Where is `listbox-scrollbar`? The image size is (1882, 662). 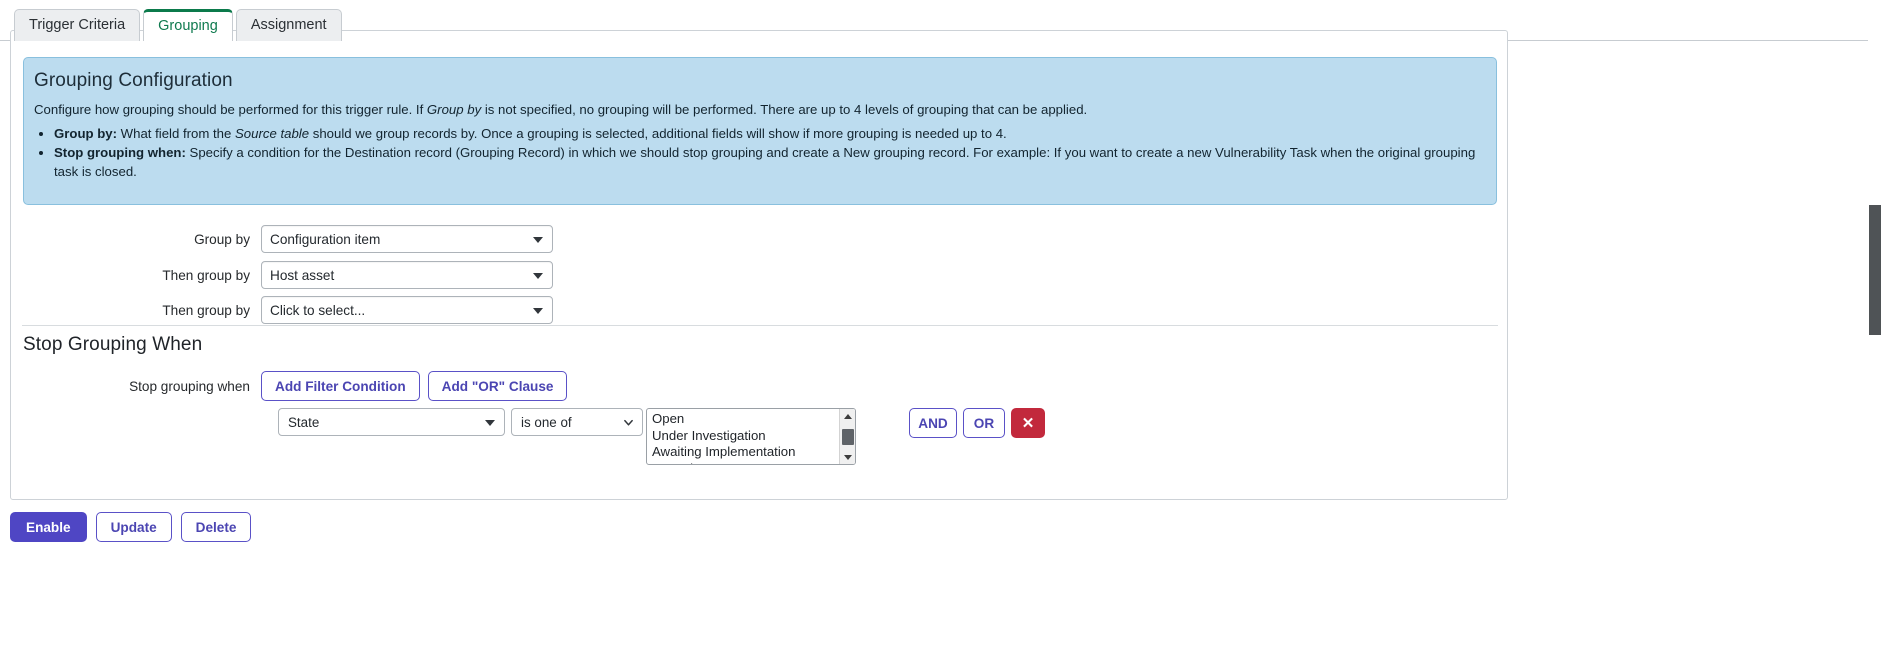 listbox-scrollbar is located at coordinates (847, 436).